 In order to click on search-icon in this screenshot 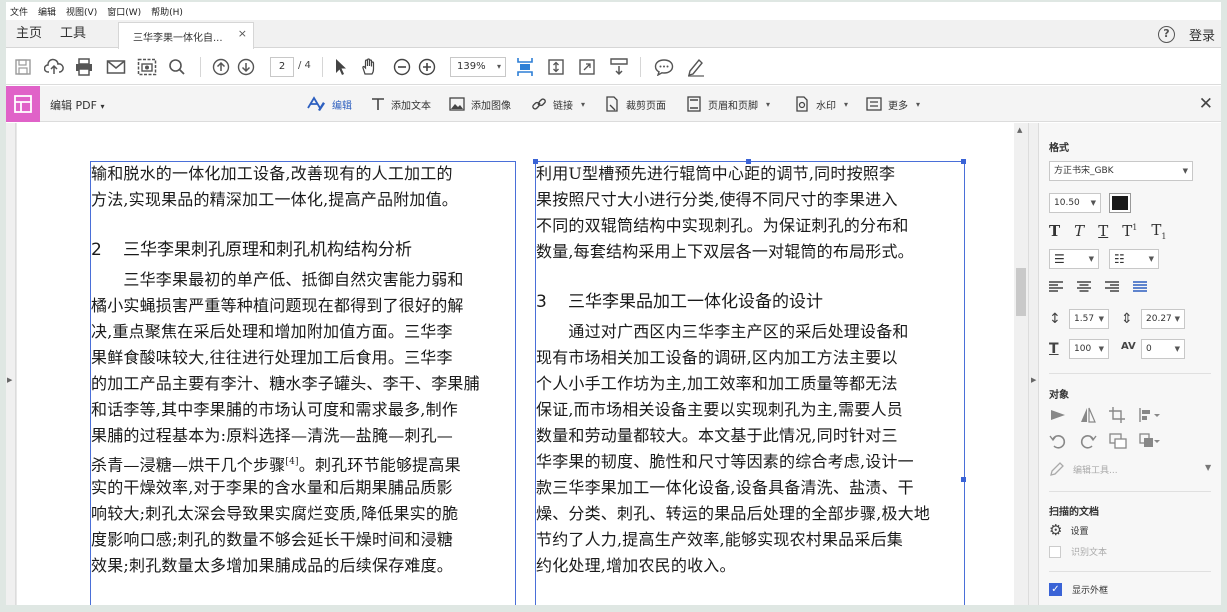, I will do `click(177, 67)`.